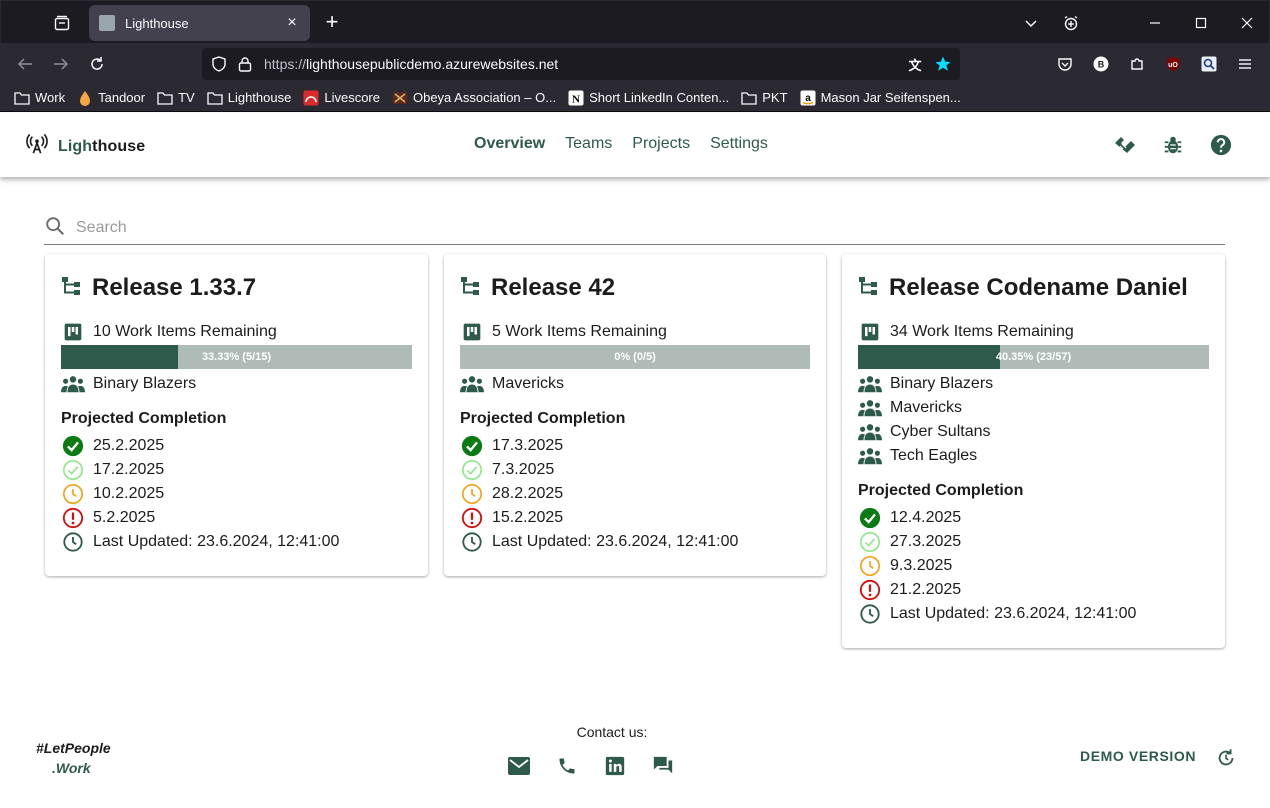  I want to click on progress-bar: 40.35% (23/57), so click(1033, 357).